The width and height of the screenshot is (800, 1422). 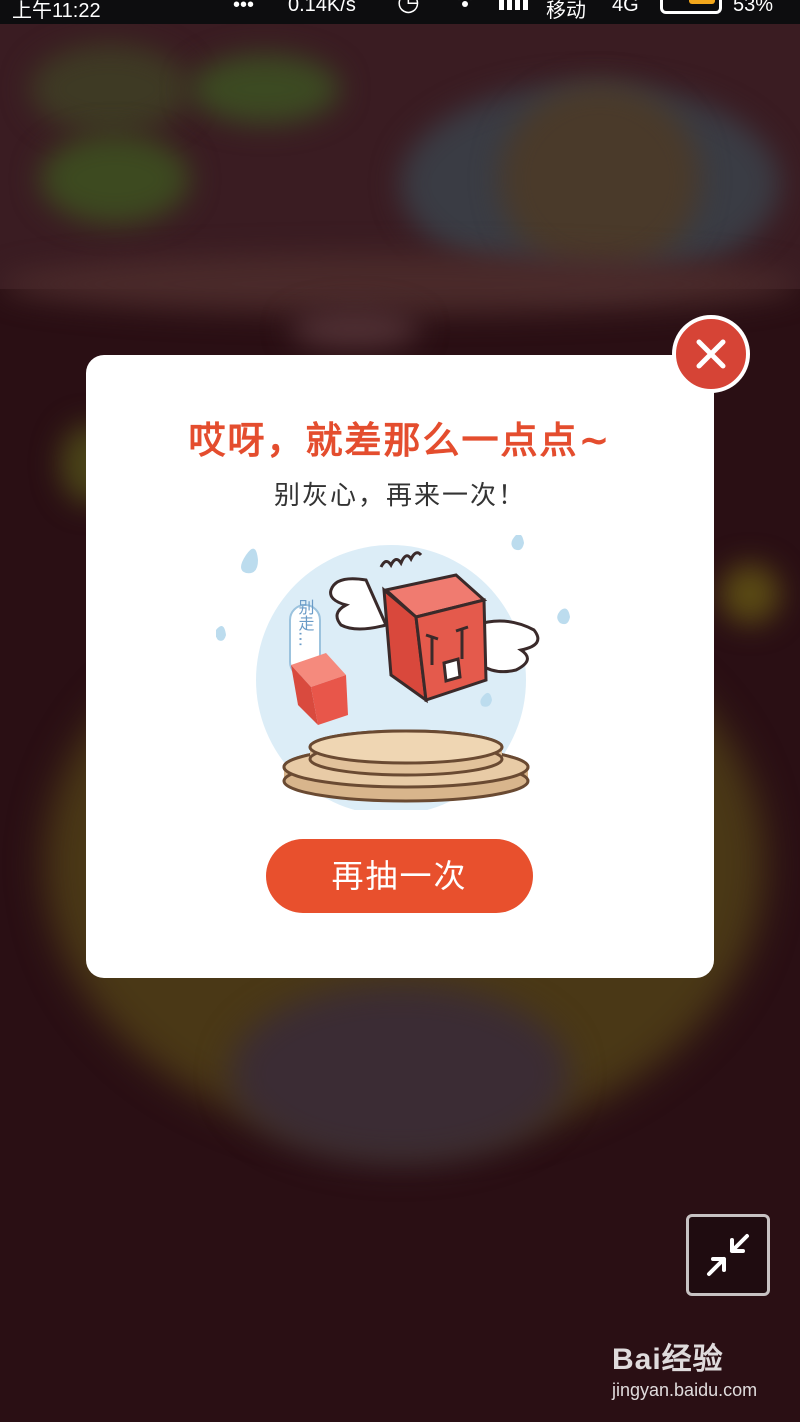 I want to click on baidu-jingyan-watermark: Bai经验 jingyan.baidu.com, so click(x=702, y=1372).